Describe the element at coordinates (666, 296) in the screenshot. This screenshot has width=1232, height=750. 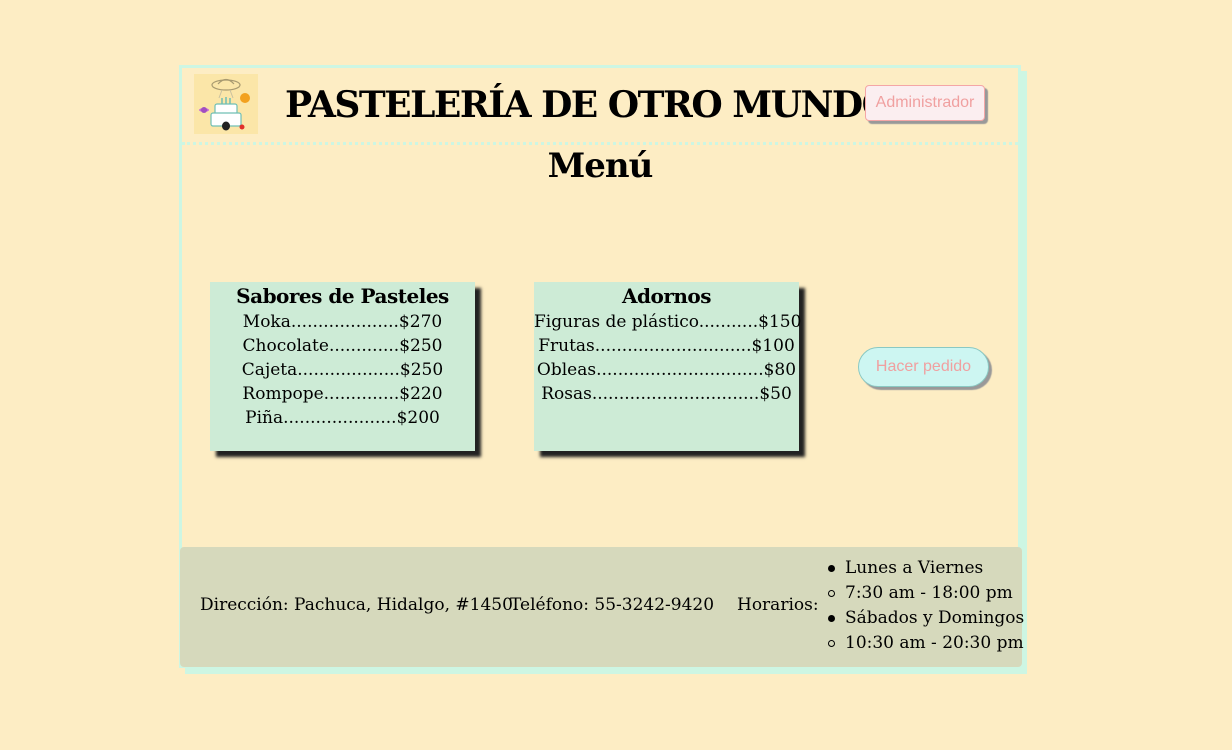
I see `card-title: Adornos` at that location.